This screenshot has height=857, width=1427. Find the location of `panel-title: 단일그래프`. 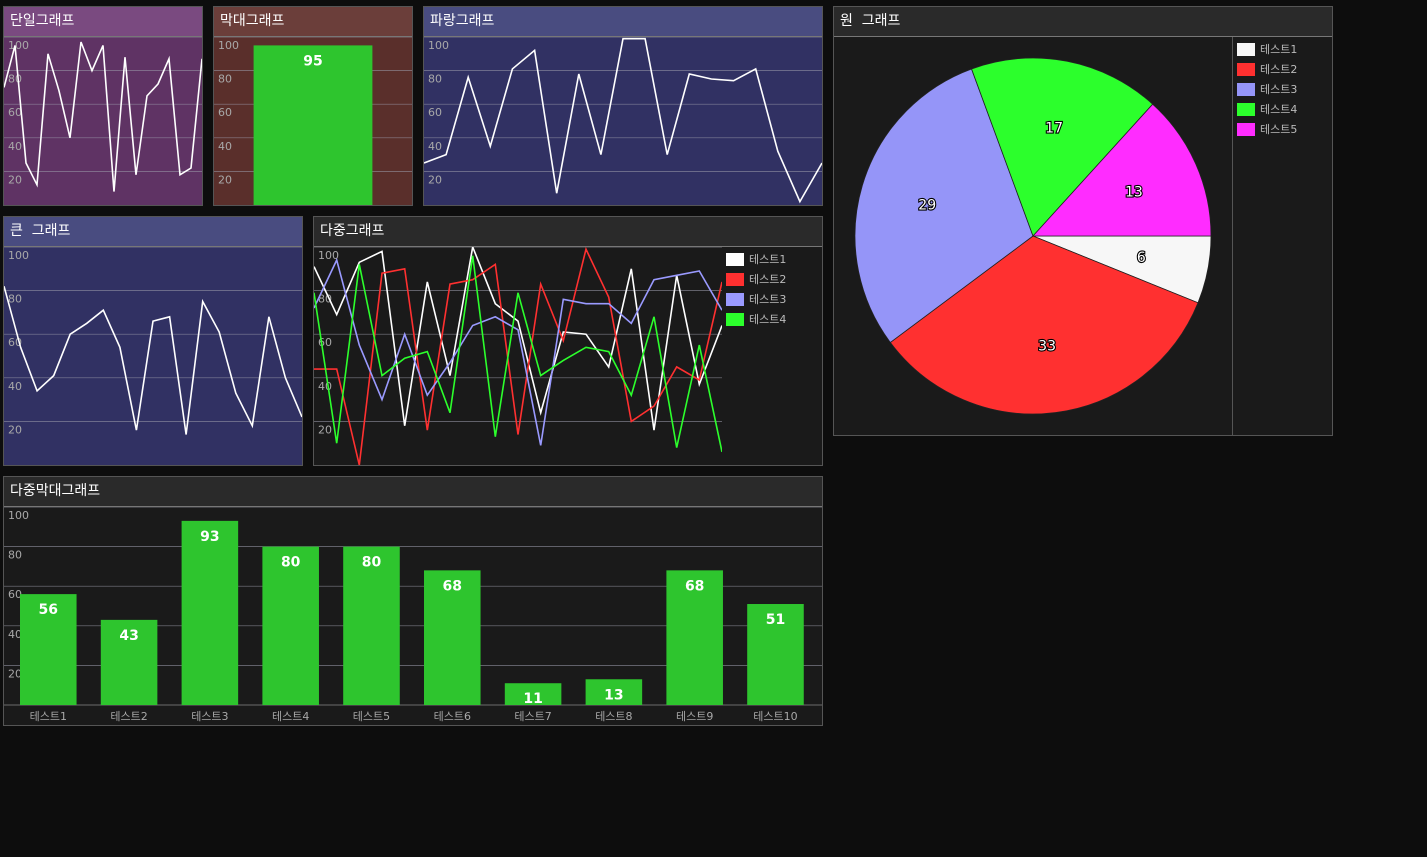

panel-title: 단일그래프 is located at coordinates (103, 22).